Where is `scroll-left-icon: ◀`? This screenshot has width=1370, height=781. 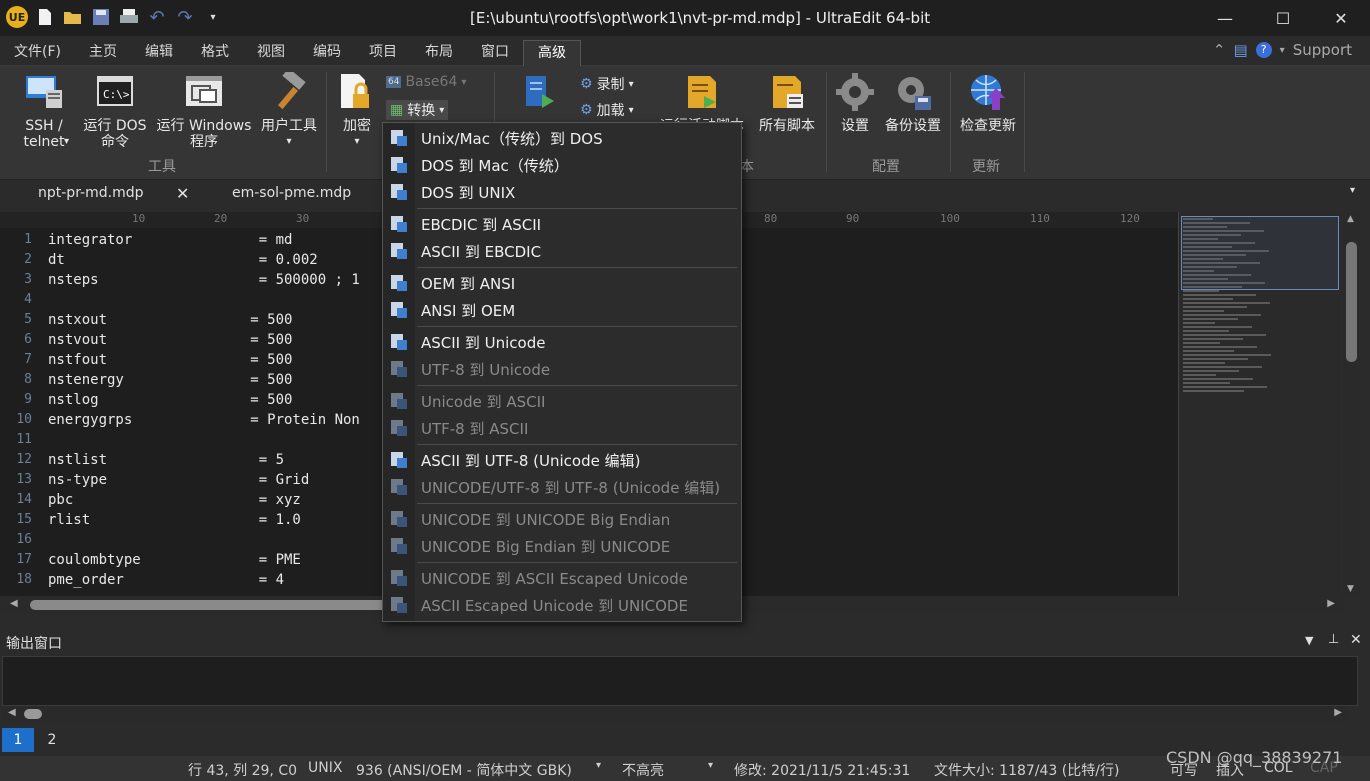 scroll-left-icon: ◀ is located at coordinates (14, 603).